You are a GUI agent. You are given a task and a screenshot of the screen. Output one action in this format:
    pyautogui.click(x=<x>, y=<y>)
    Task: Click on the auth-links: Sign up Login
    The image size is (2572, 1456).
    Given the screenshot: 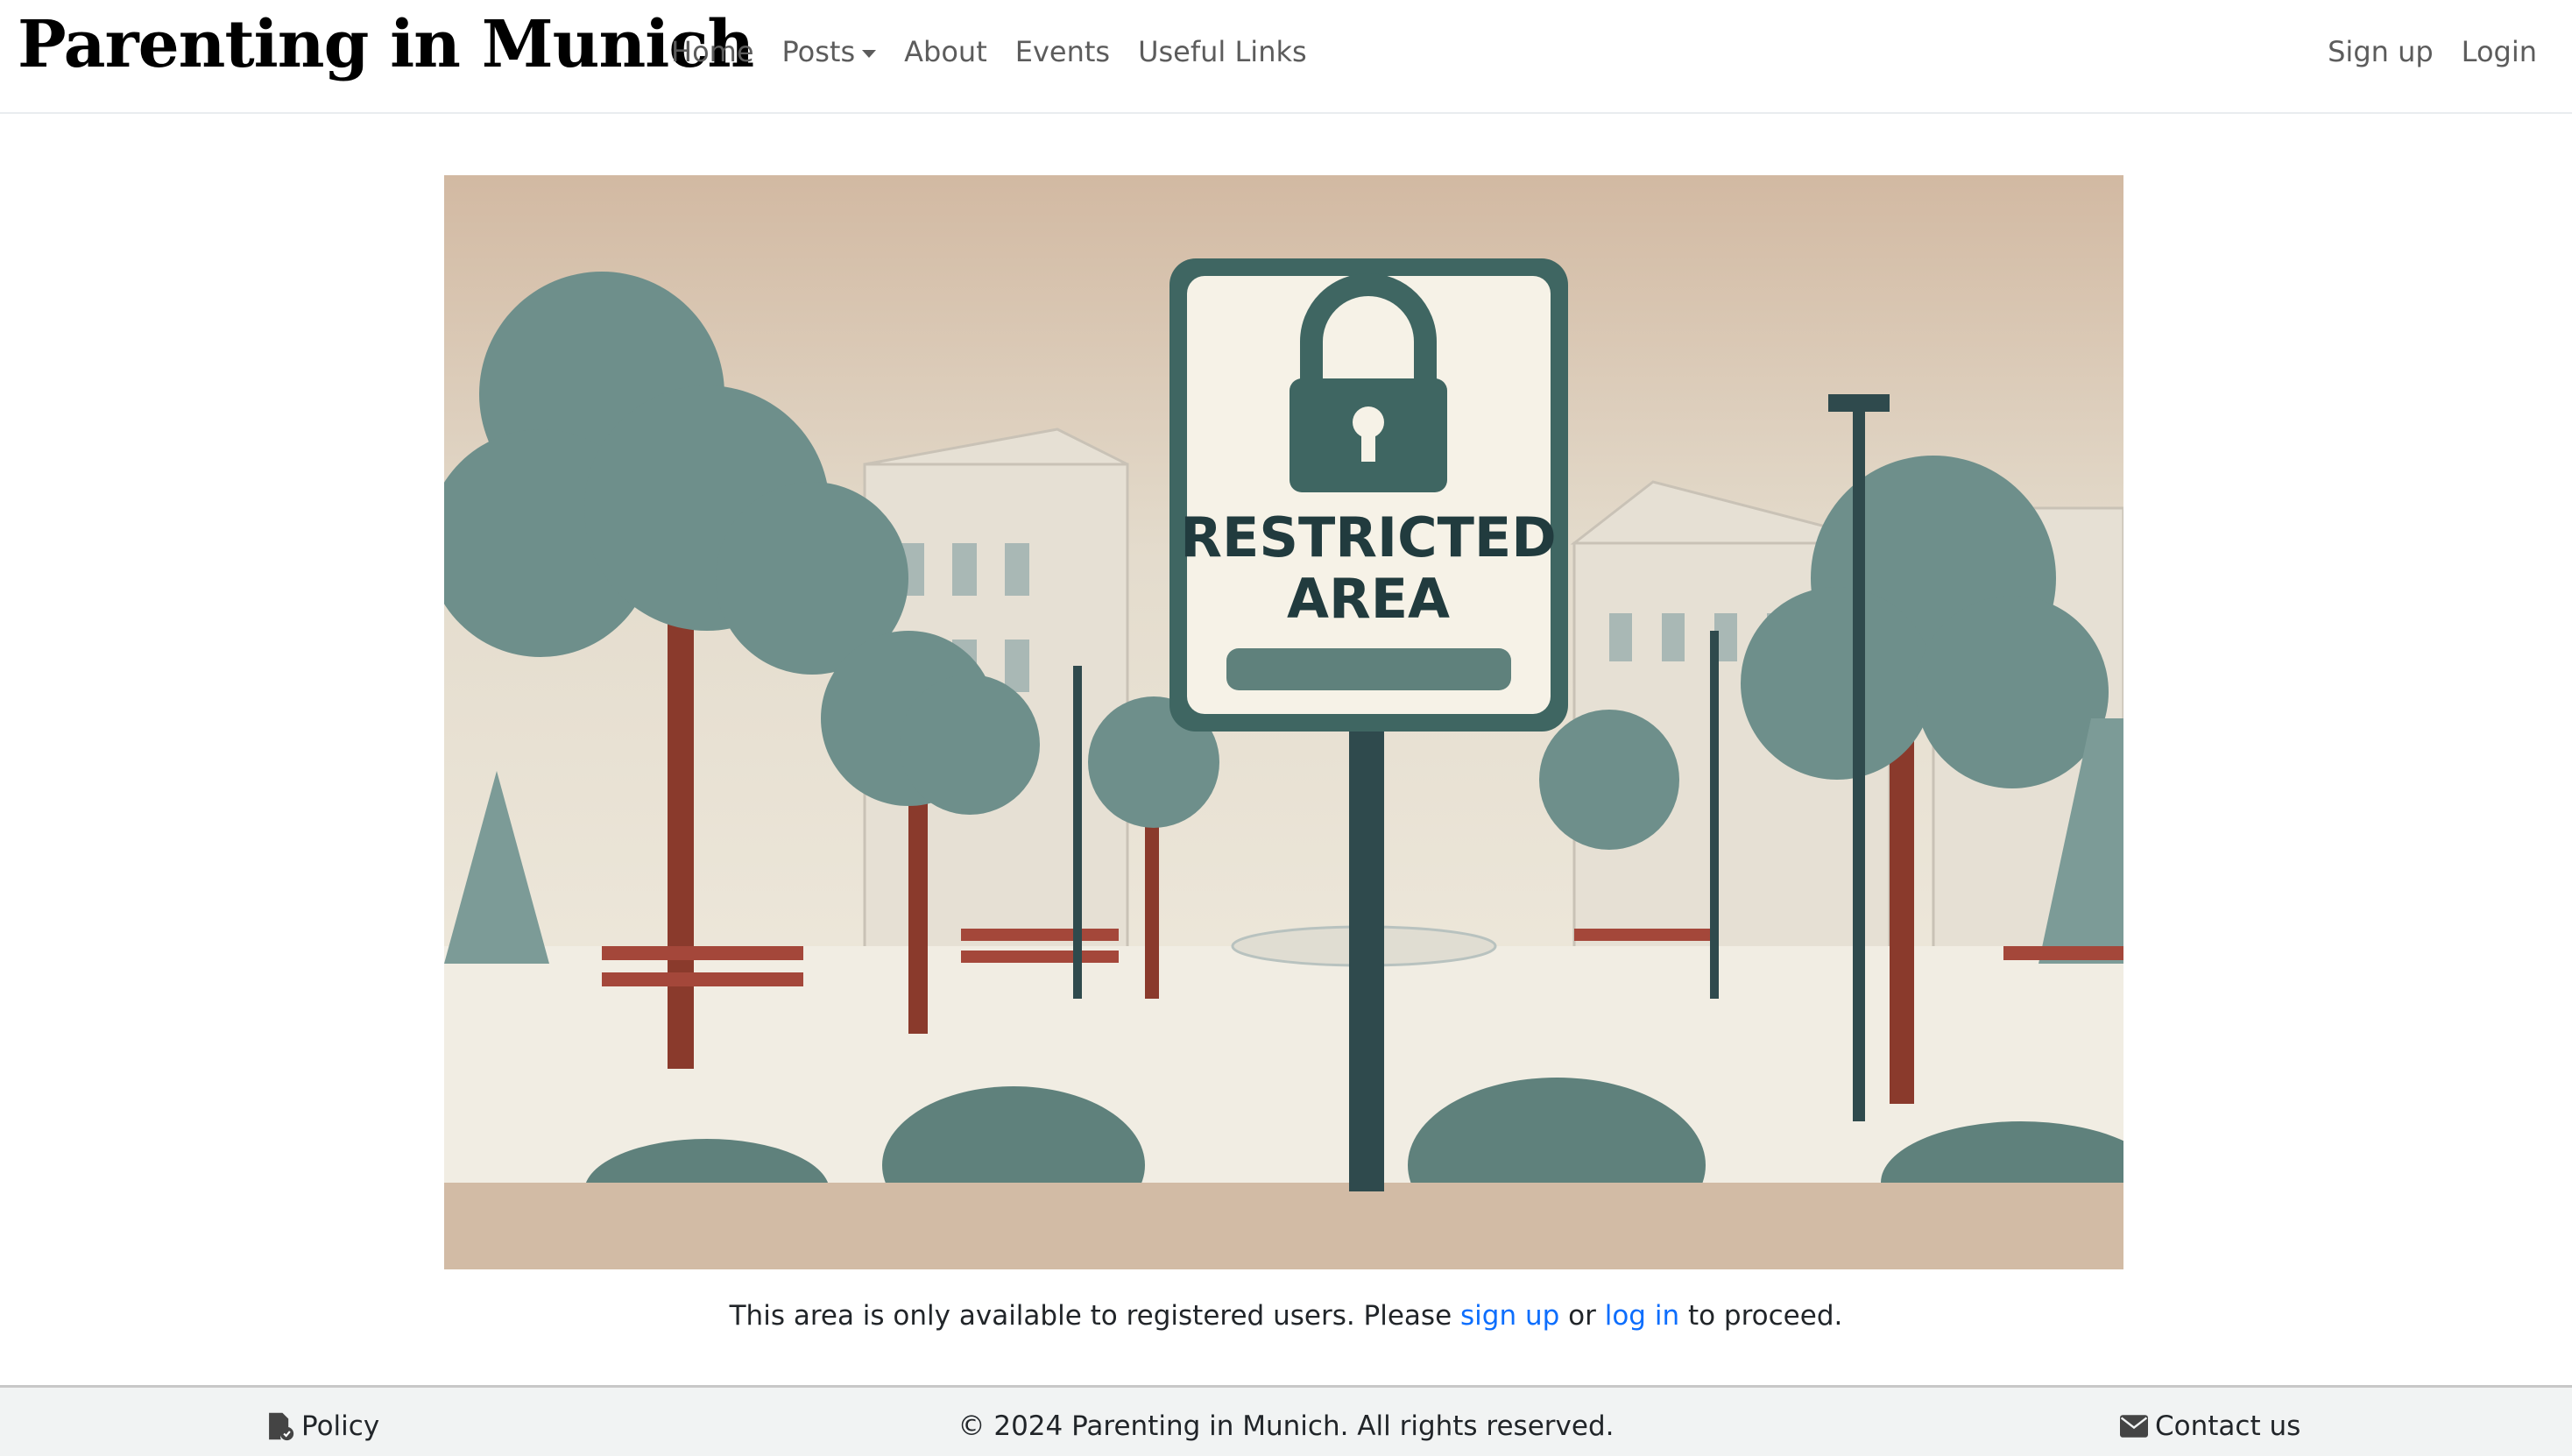 What is the action you would take?
    pyautogui.click(x=2432, y=51)
    